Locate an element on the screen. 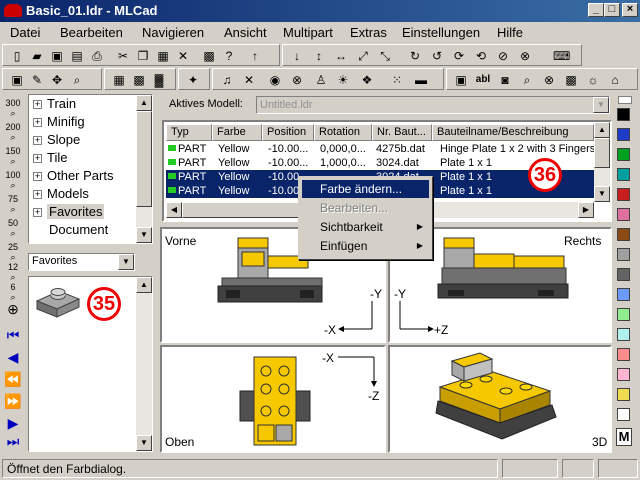  tree-item-models: + Models is located at coordinates (61, 193).